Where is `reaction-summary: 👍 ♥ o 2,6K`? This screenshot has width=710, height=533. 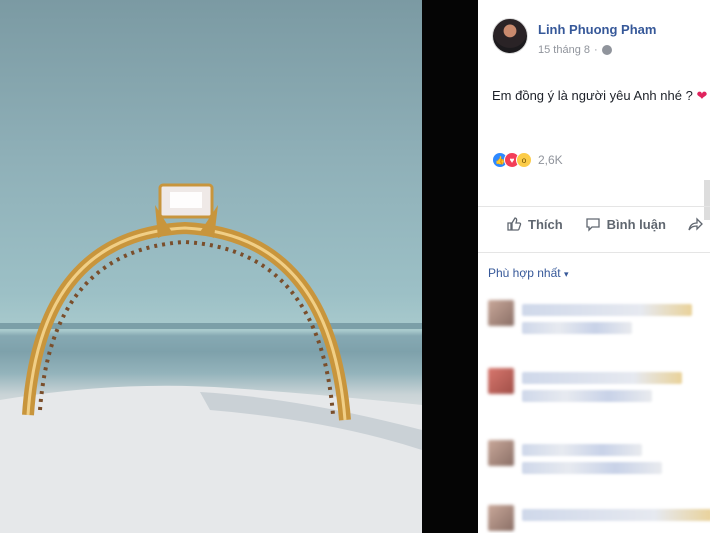
reaction-summary: 👍 ♥ o 2,6K is located at coordinates (527, 160).